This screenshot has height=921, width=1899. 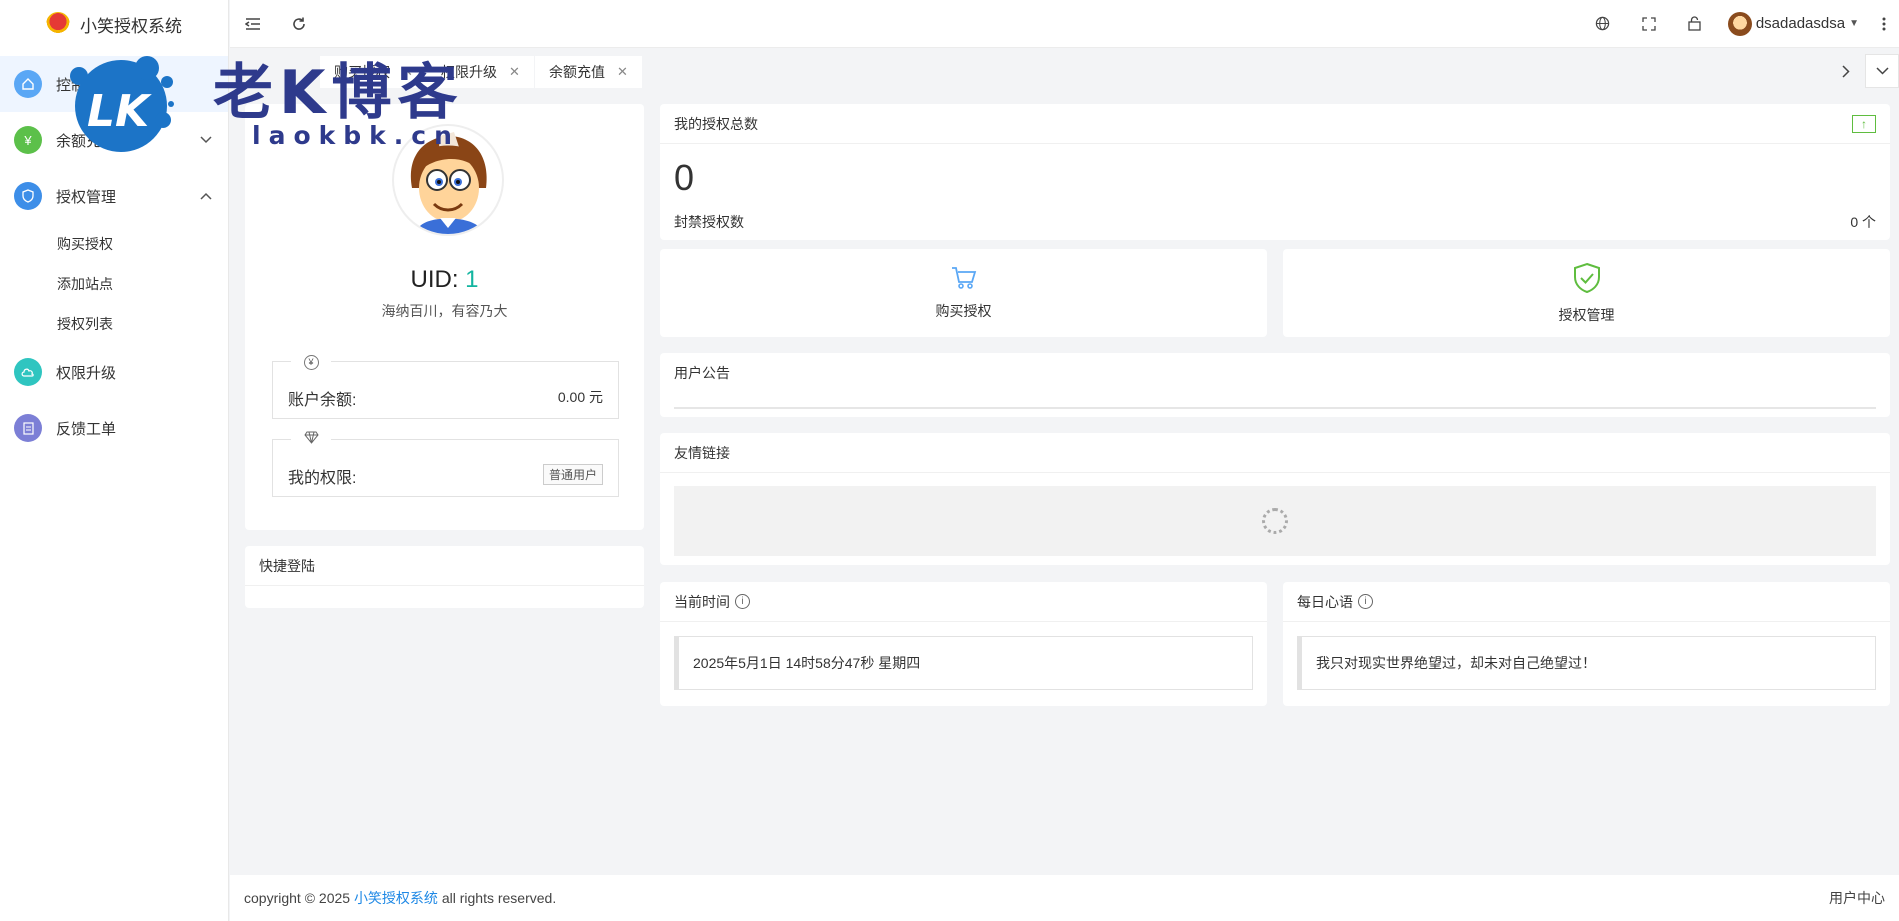 I want to click on header-actions: dsadadasdsa ▼, so click(x=1739, y=24).